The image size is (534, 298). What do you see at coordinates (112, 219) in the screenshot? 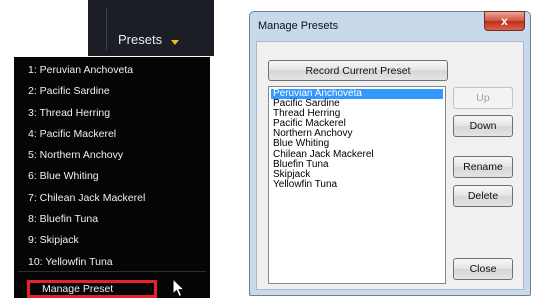
I see `preset-menu-item: 8: Bluefin Tuna` at bounding box center [112, 219].